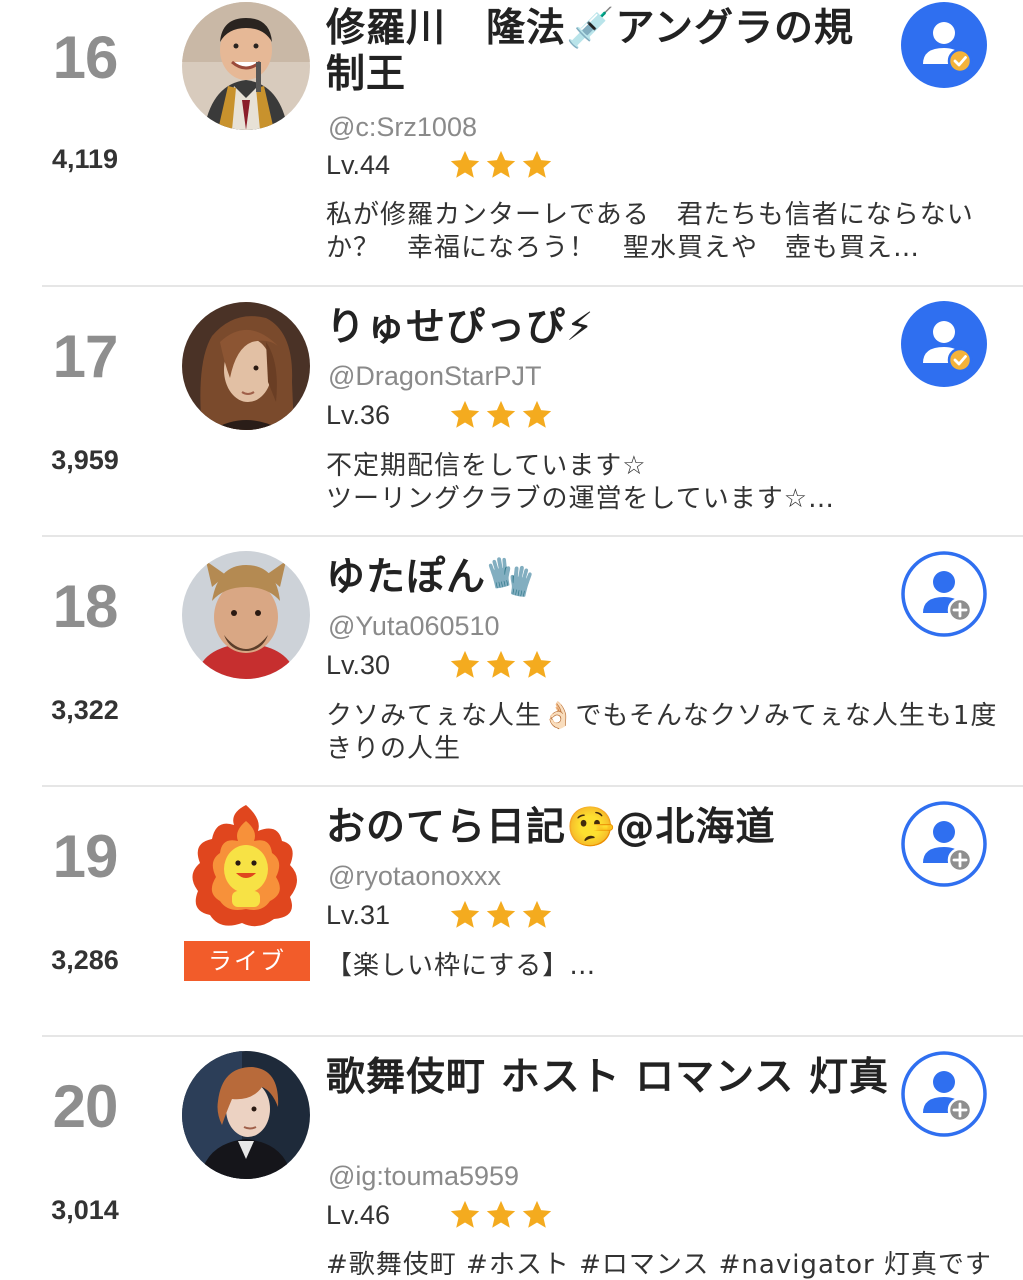 This screenshot has height=1280, width=1023. I want to click on user-handle: @DragonStarPJT, so click(435, 376).